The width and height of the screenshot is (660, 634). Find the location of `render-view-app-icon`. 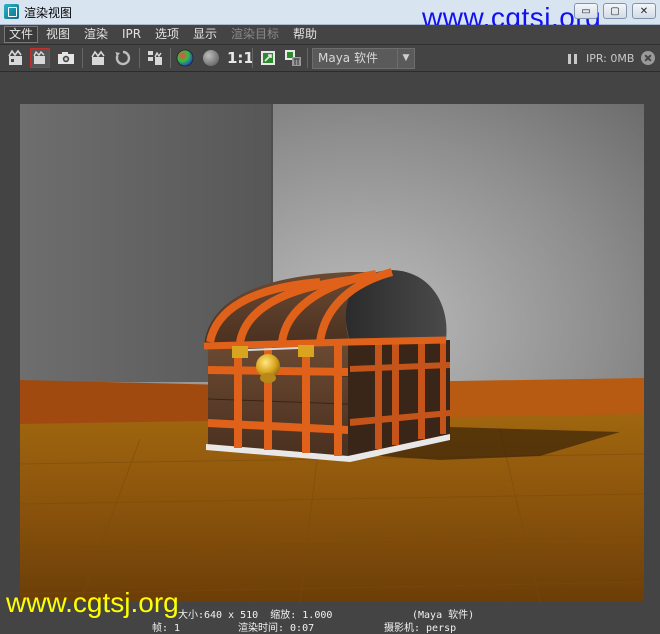

render-view-app-icon is located at coordinates (11, 11).